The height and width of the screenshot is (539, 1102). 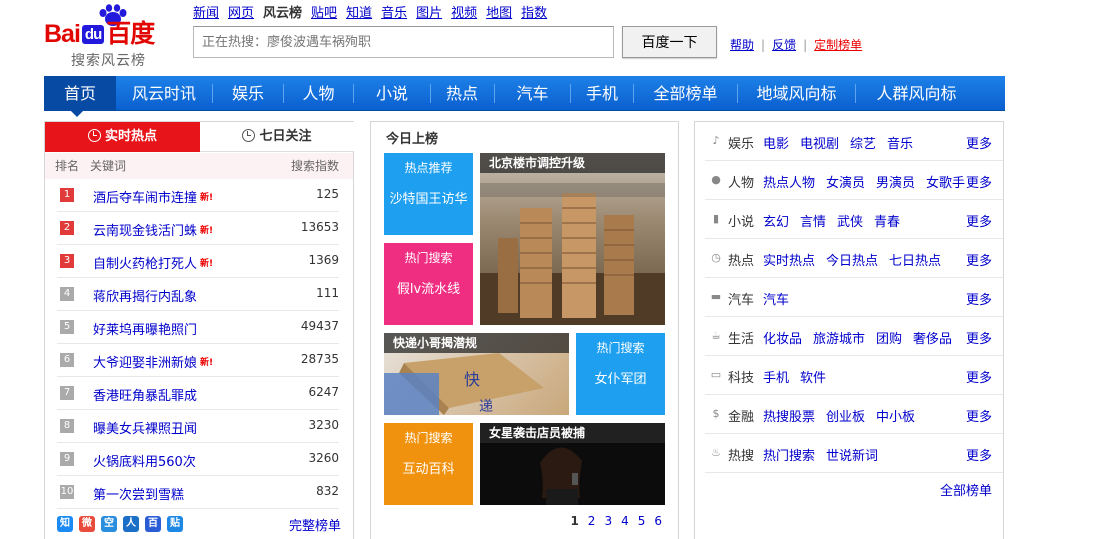 What do you see at coordinates (895, 417) in the screenshot?
I see `category-link: 中小板` at bounding box center [895, 417].